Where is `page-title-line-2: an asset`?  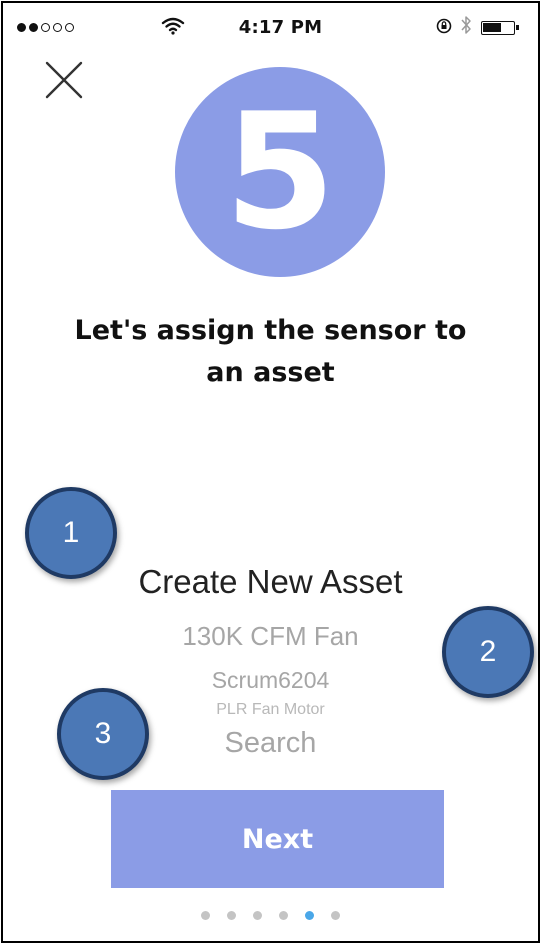 page-title-line-2: an asset is located at coordinates (270, 372).